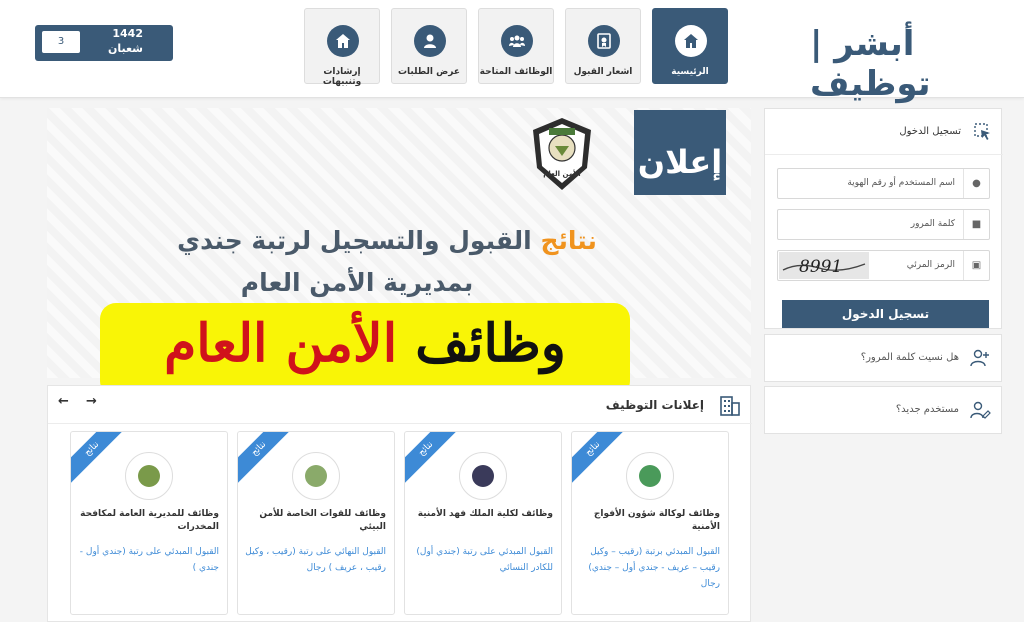  Describe the element at coordinates (490, 343) in the screenshot. I see `overlay-dark-text: وظائف` at that location.